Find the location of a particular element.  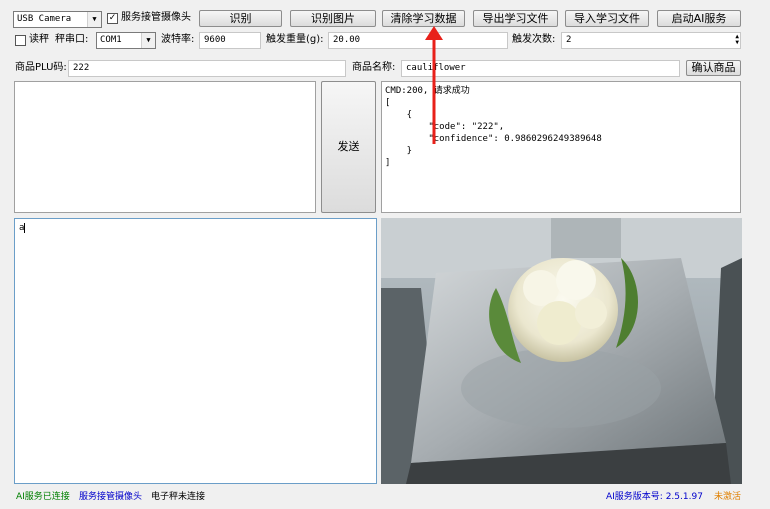

service-camera-checkbox: ✓ is located at coordinates (112, 18).